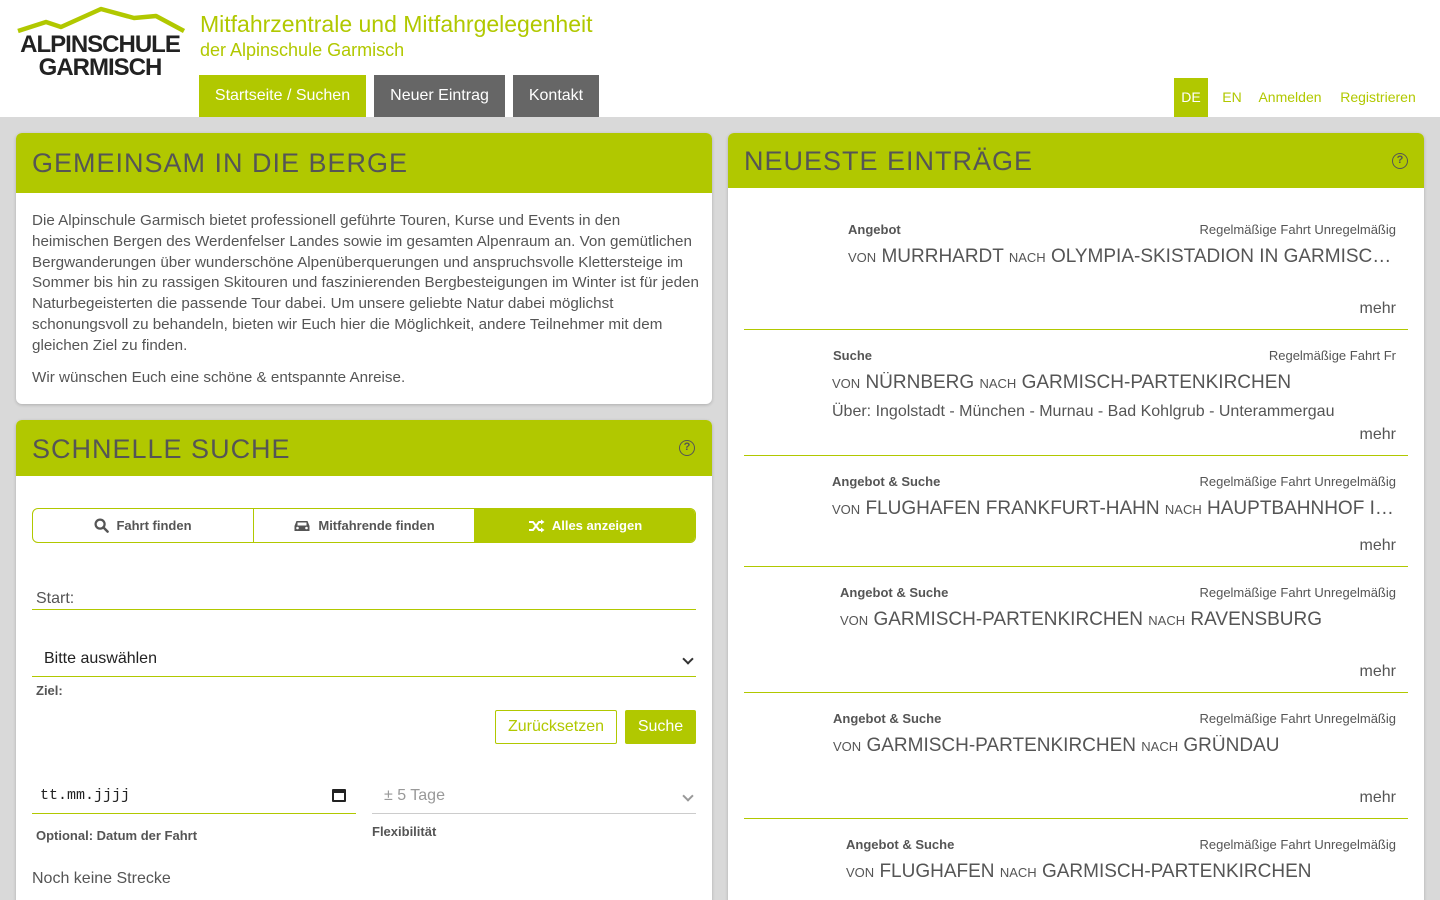 The width and height of the screenshot is (1440, 900). I want to click on tab-alles-anzeigen-label: Alles anzeigen, so click(597, 525).